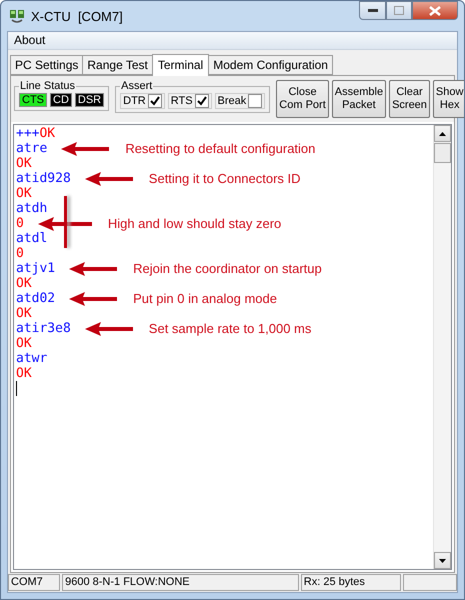  I want to click on annotation-text: Setting it to Connectors ID, so click(224, 178).